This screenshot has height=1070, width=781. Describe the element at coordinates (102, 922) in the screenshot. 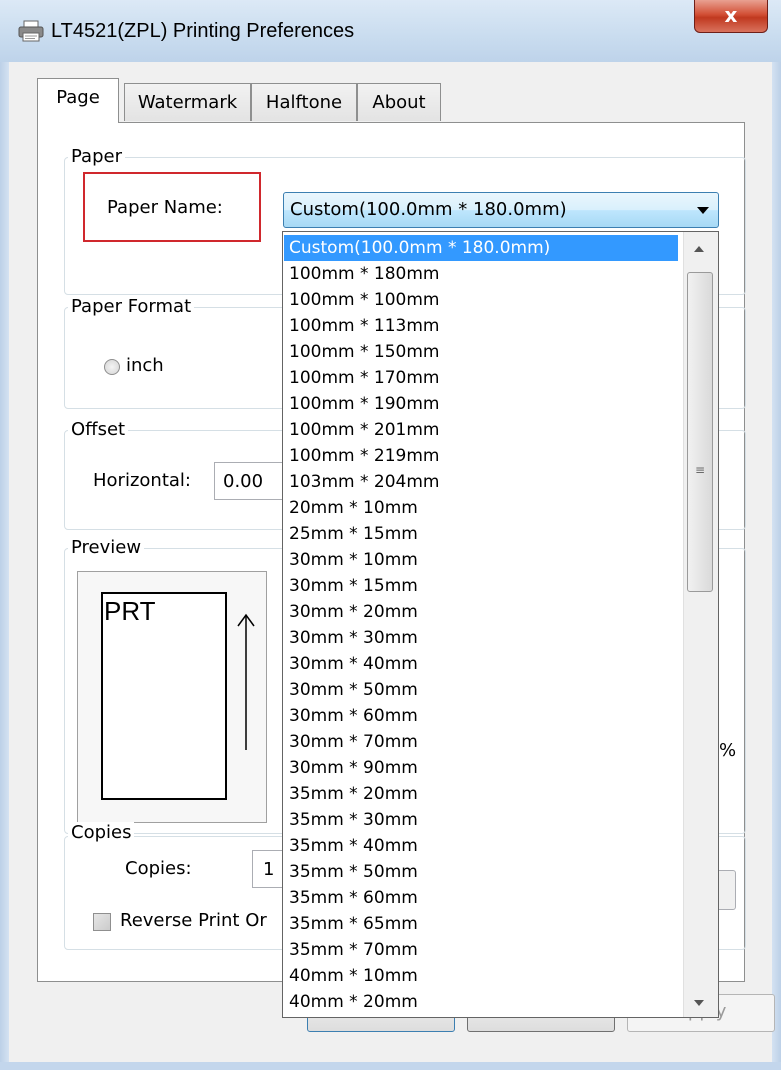

I see `reverse-print-checkbox` at that location.